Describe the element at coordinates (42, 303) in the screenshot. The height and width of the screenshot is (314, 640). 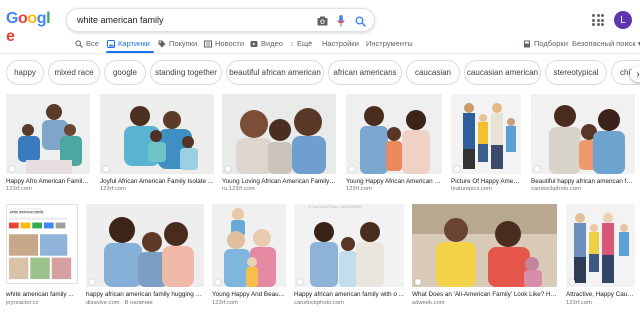
I see `result-source: joyreactor.cc` at that location.